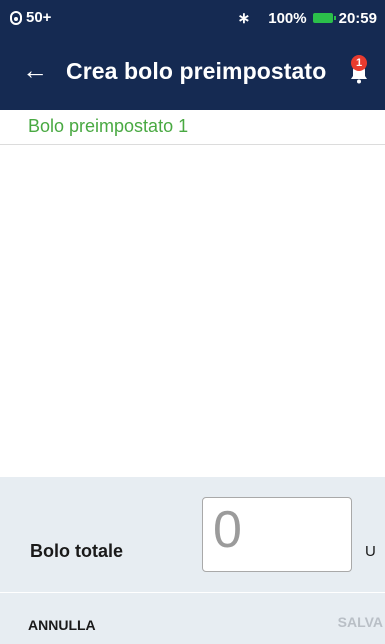 This screenshot has height=644, width=385. What do you see at coordinates (357, 18) in the screenshot?
I see `clock-time: 20:59` at bounding box center [357, 18].